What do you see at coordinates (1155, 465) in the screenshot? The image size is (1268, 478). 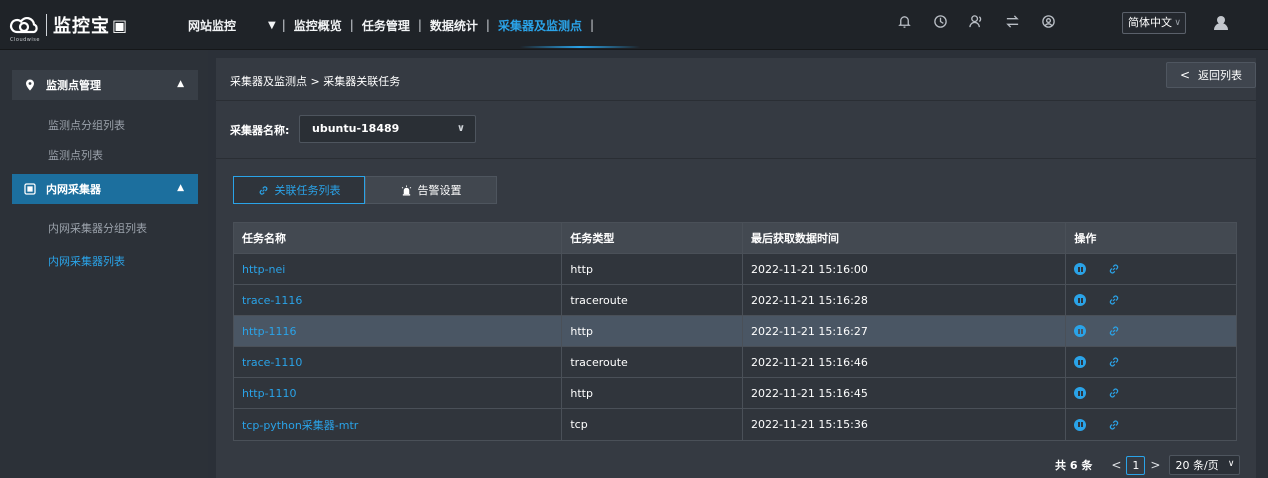 I see `next-page-icon: >` at bounding box center [1155, 465].